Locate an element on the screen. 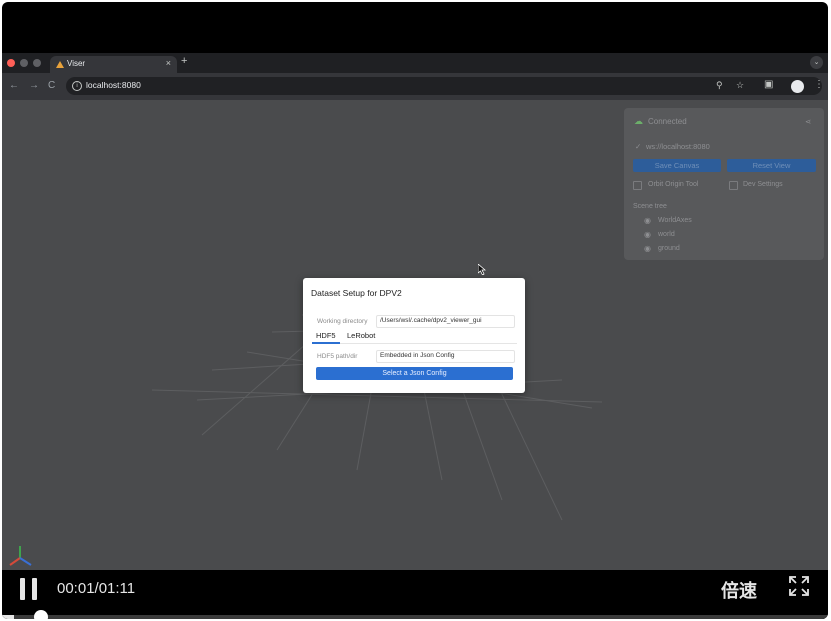 This screenshot has width=831, height=621. save-canvas-button: Save Canvas is located at coordinates (677, 165).